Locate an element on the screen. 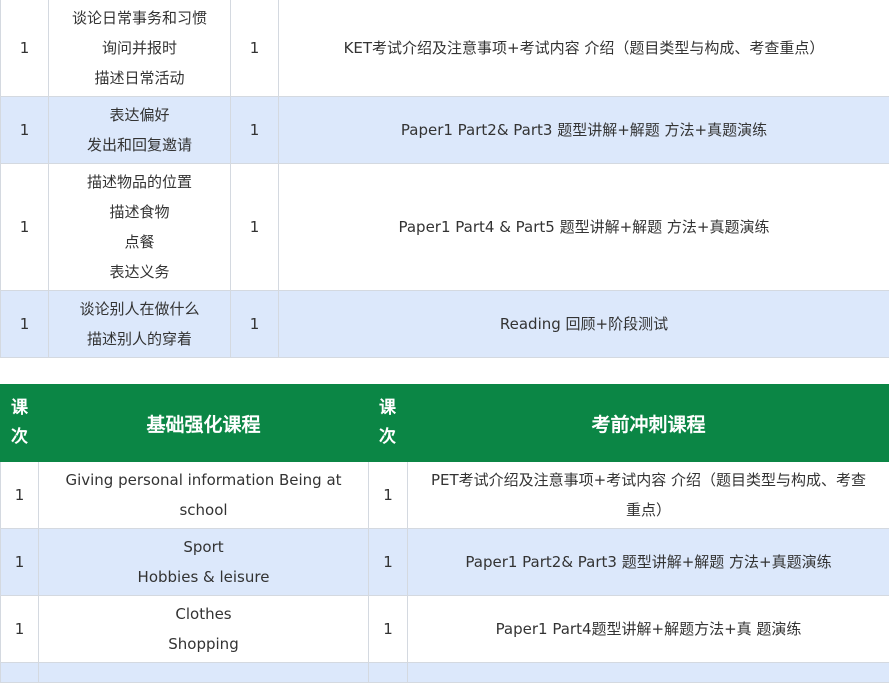  topics-cell: Sport Hobbies & leisure is located at coordinates (204, 562).